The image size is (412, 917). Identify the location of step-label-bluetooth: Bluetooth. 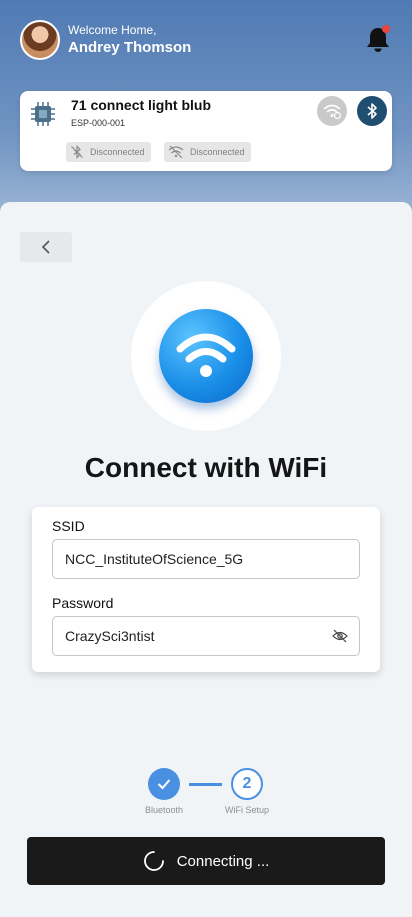
(164, 810).